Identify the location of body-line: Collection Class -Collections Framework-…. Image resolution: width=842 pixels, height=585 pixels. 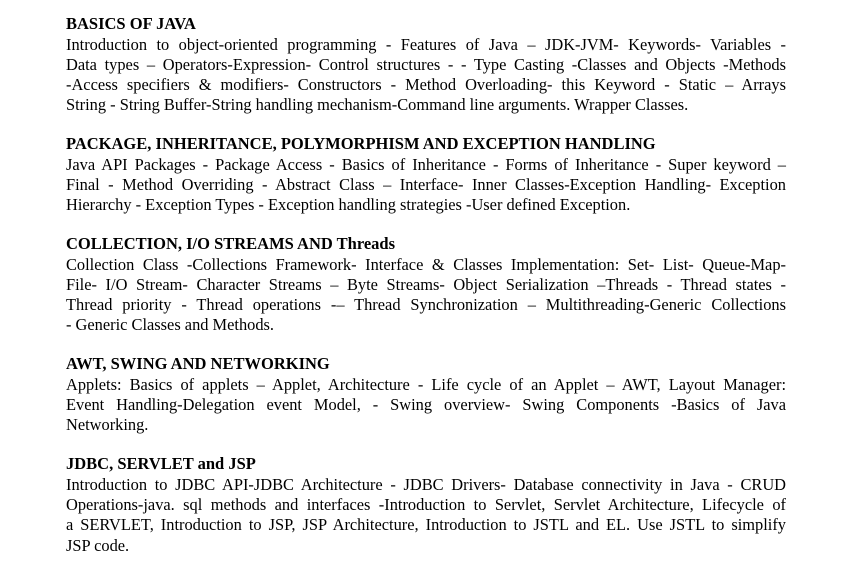
(426, 264).